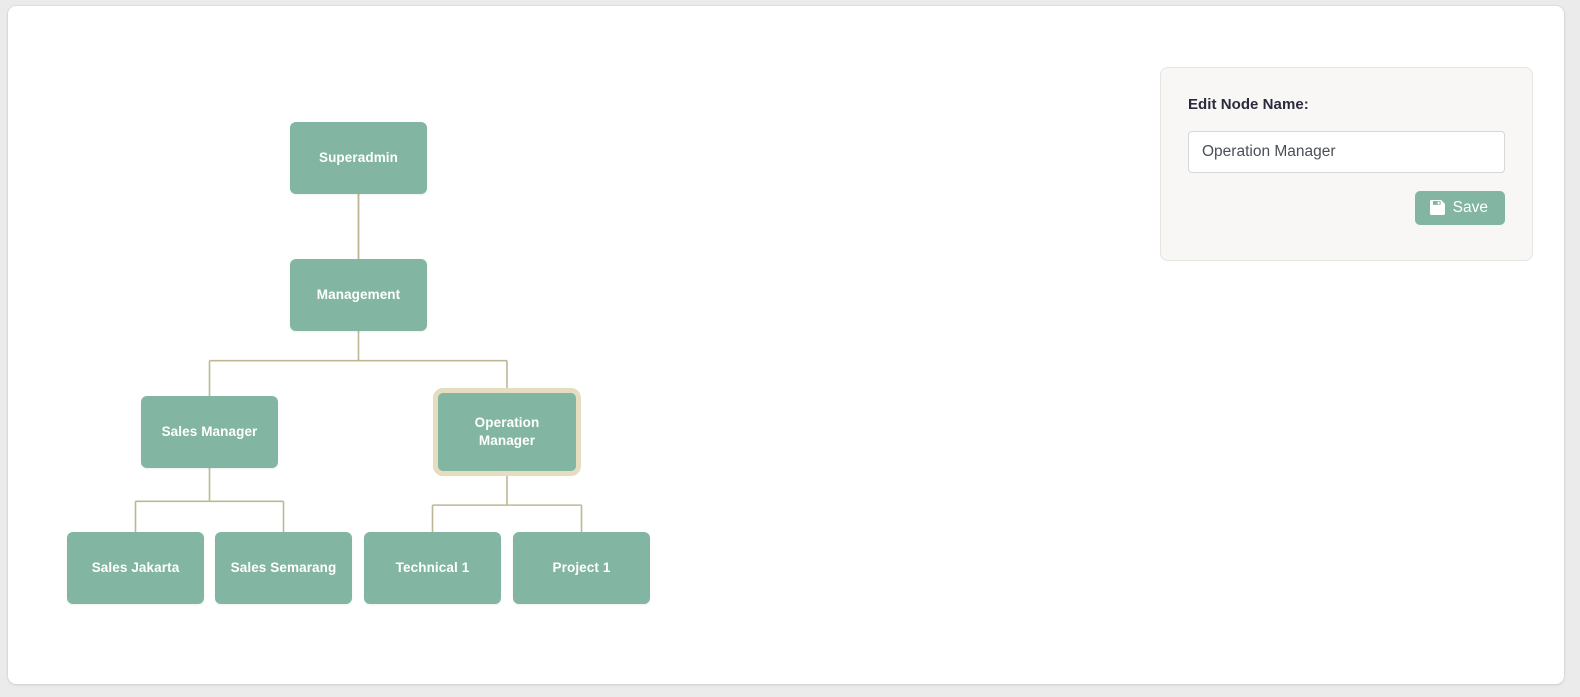 This screenshot has height=697, width=1580. I want to click on org-node-label: Technical 1, so click(432, 567).